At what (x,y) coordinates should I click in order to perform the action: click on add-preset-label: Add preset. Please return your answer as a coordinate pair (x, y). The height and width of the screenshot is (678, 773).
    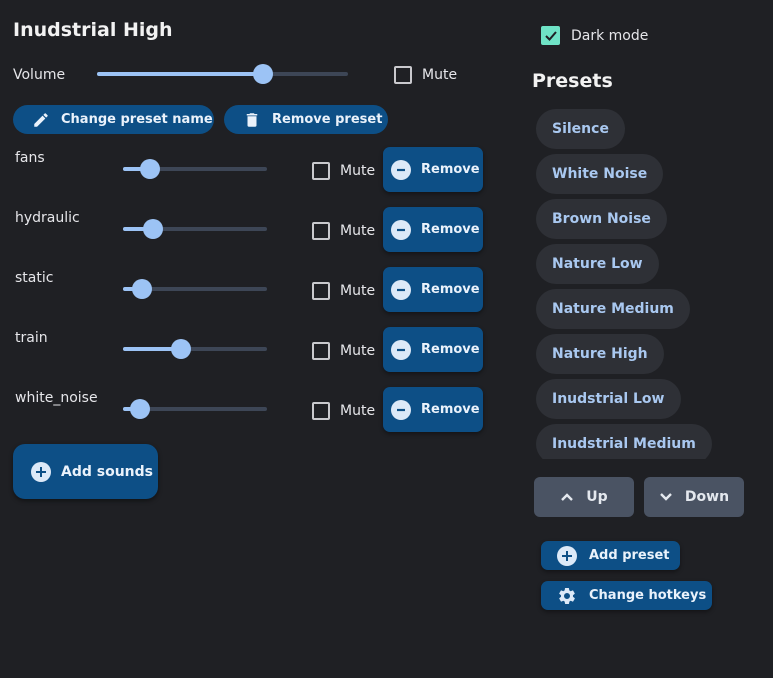
    Looking at the image, I should click on (629, 555).